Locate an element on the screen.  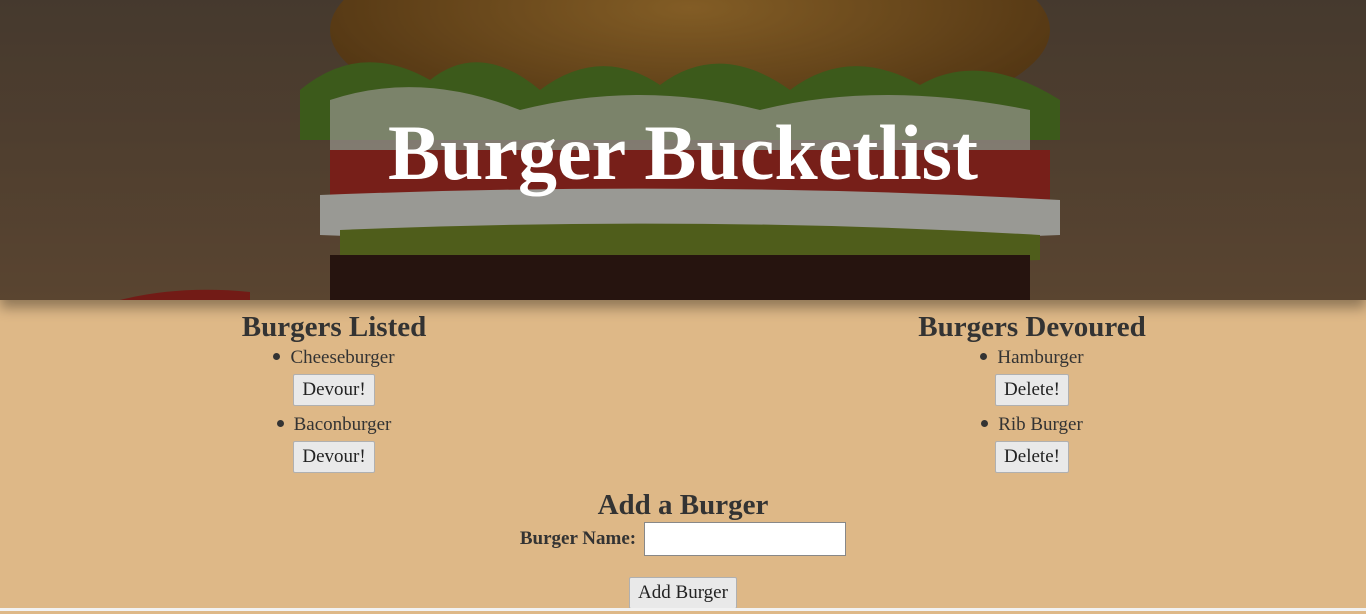
burger-item-name: Hamburger is located at coordinates (1032, 358).